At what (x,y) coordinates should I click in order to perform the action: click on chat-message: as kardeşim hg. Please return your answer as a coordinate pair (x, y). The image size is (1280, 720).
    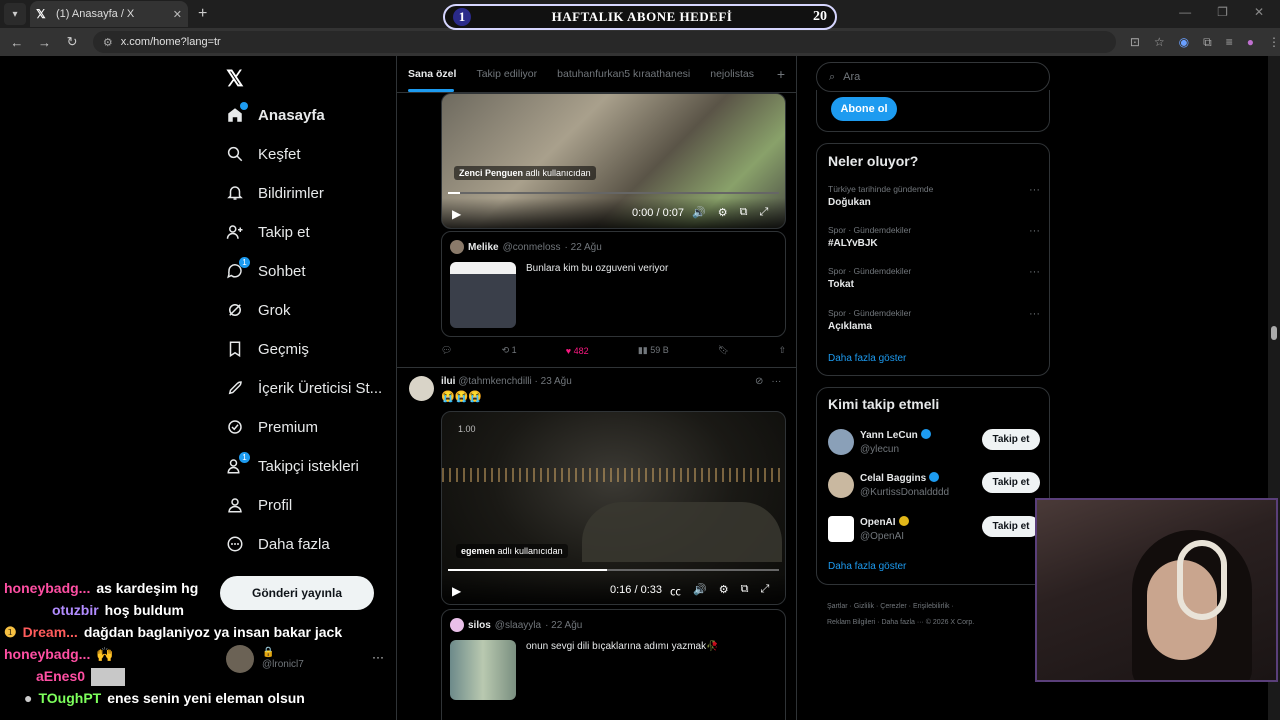
    Looking at the image, I should click on (147, 588).